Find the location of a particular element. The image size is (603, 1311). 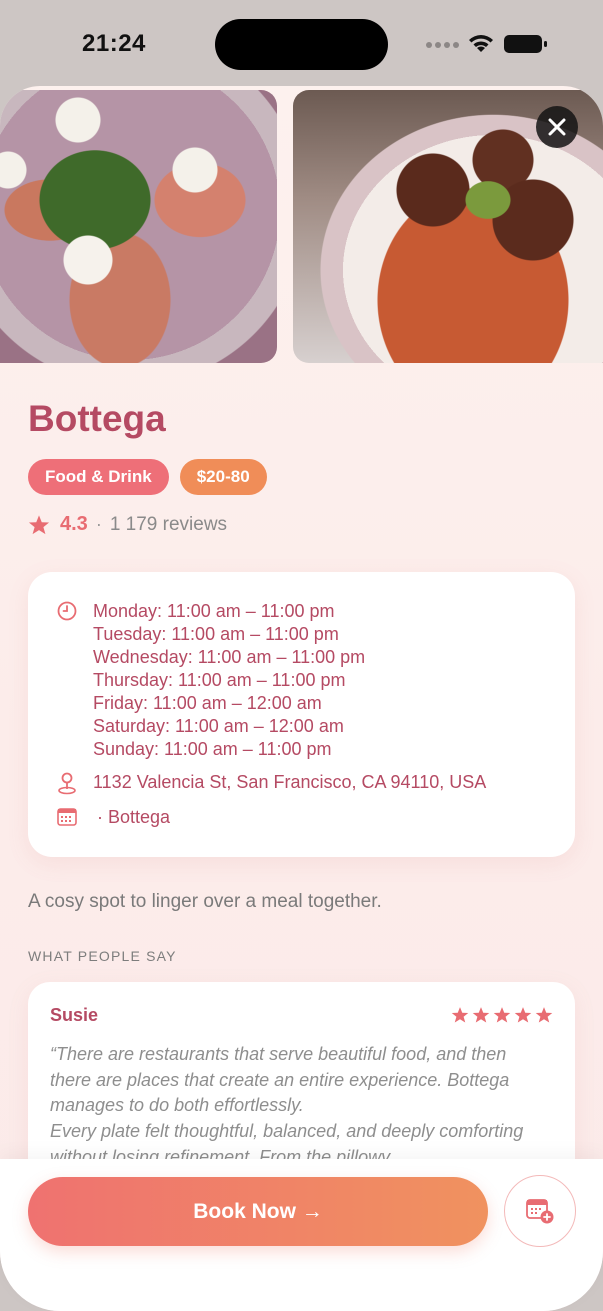

hours-friday: Friday: 11:00 am – 12:00 am is located at coordinates (207, 703).